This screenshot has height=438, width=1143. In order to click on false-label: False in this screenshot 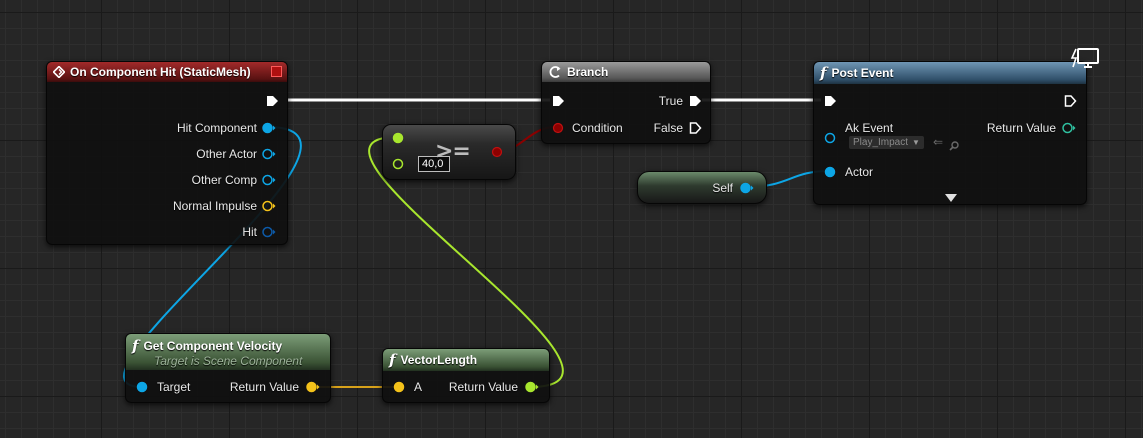, I will do `click(668, 128)`.